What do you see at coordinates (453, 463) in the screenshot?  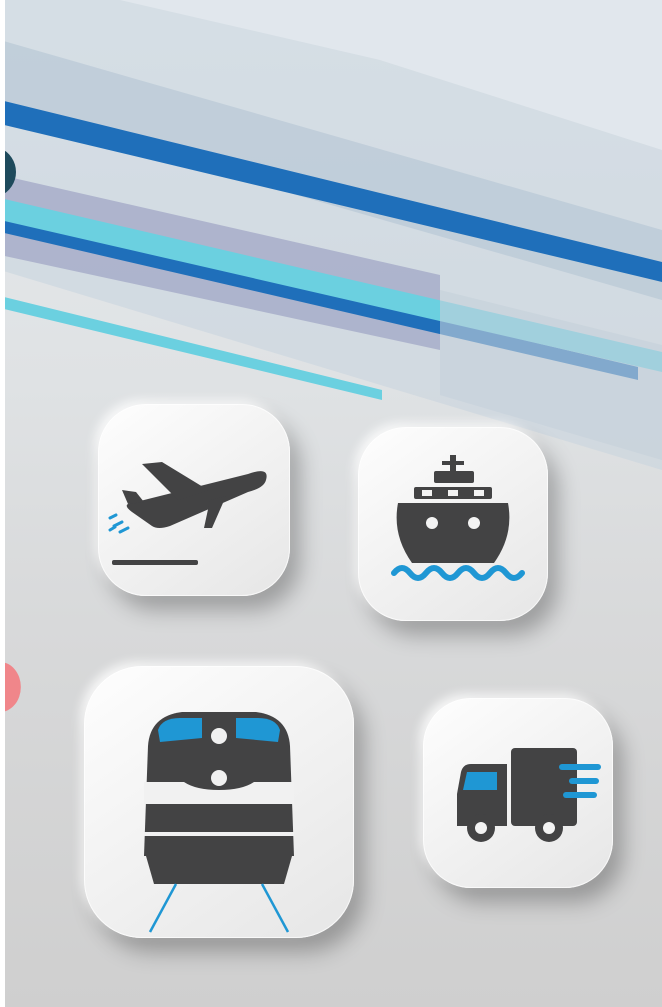 I see `ship-mast-bar` at bounding box center [453, 463].